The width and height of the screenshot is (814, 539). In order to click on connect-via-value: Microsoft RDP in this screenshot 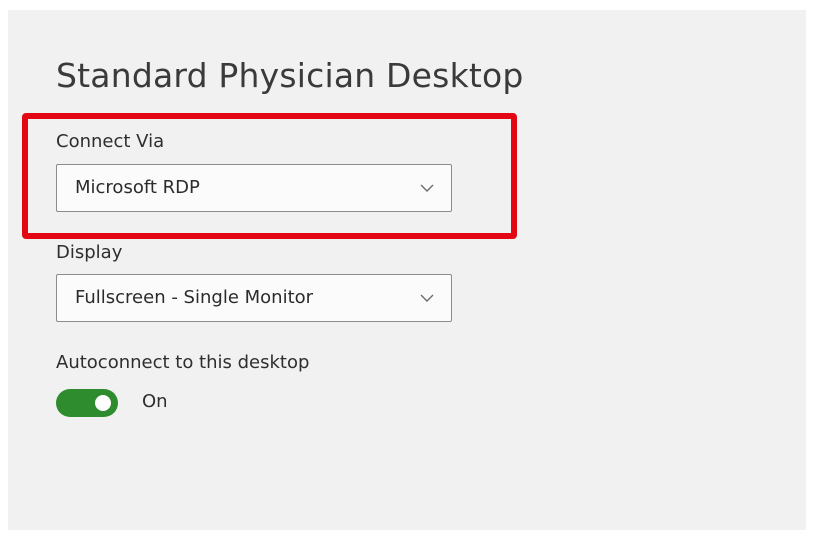, I will do `click(137, 187)`.